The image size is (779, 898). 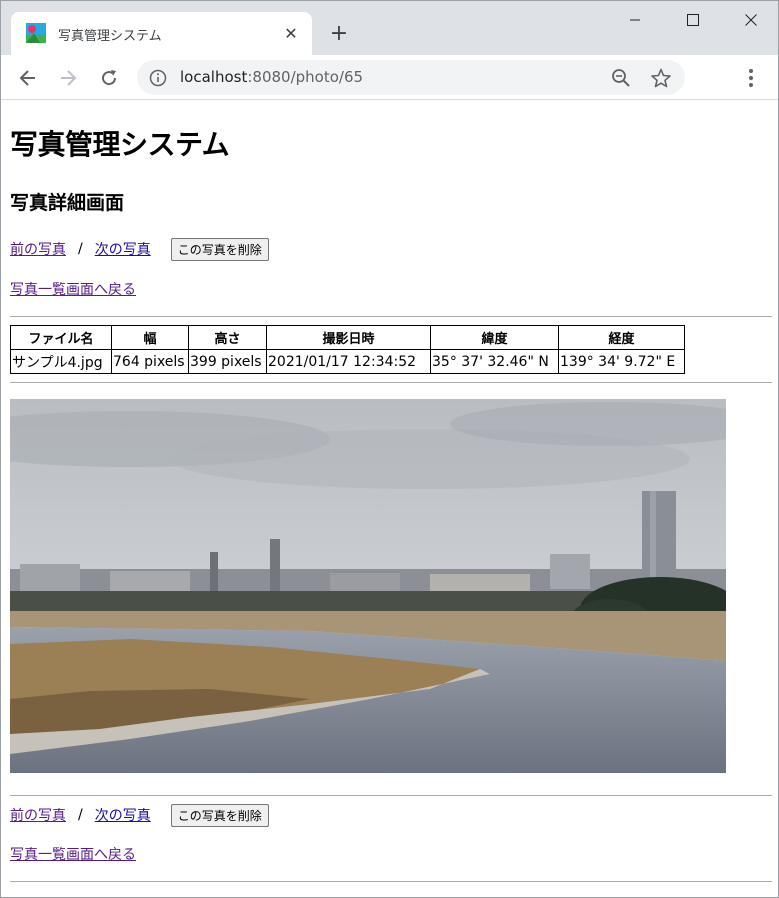 What do you see at coordinates (110, 36) in the screenshot?
I see `tab-title: 写真管理システム` at bounding box center [110, 36].